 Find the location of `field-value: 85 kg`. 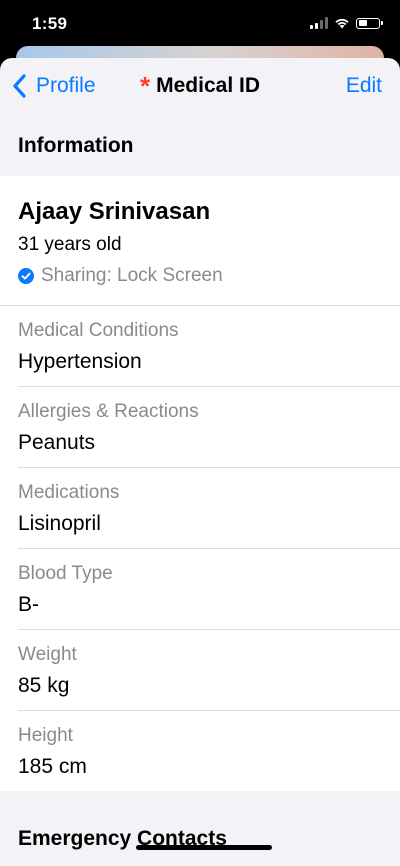

field-value: 85 kg is located at coordinates (44, 685).